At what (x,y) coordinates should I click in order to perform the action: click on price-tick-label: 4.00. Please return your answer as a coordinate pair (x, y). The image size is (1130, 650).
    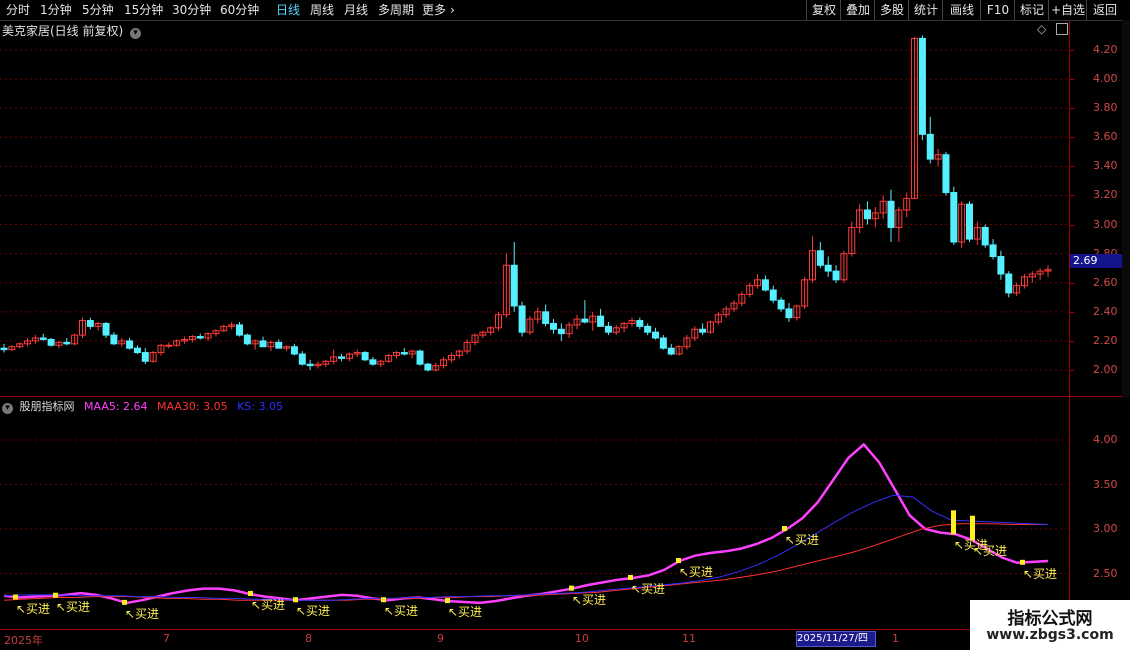
    Looking at the image, I should click on (1105, 79).